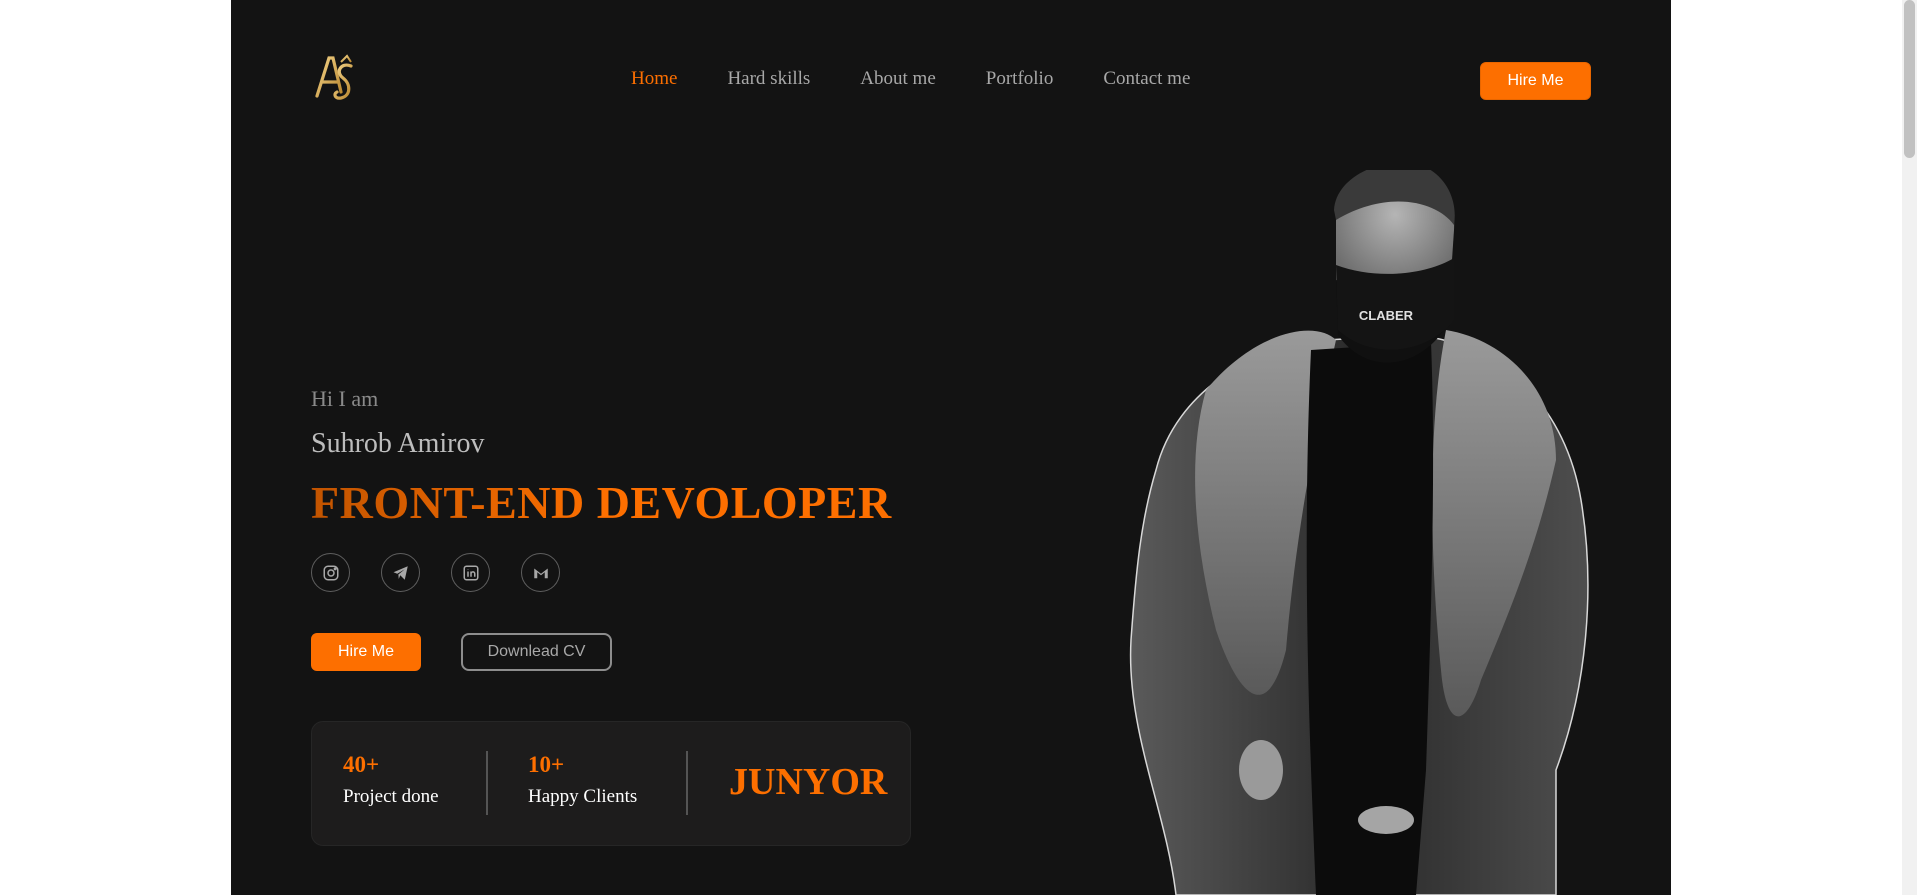 The image size is (1917, 895). I want to click on nav-item-contact-me: Contact me, so click(1146, 79).